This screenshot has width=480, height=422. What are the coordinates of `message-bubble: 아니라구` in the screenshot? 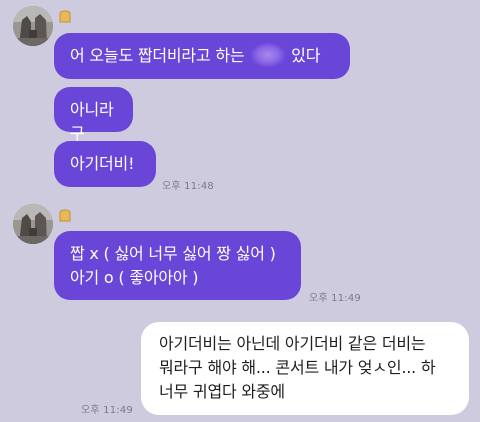 It's located at (93, 115).